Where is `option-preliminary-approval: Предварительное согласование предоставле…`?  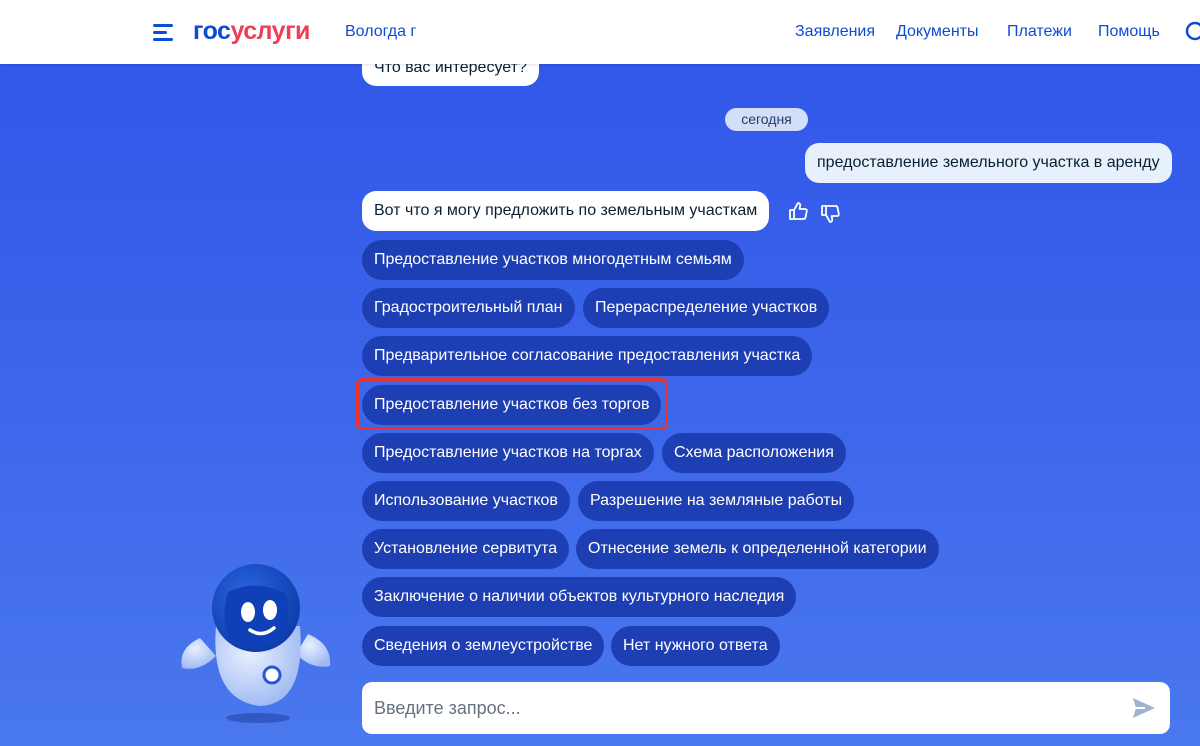 option-preliminary-approval: Предварительное согласование предоставле… is located at coordinates (587, 356).